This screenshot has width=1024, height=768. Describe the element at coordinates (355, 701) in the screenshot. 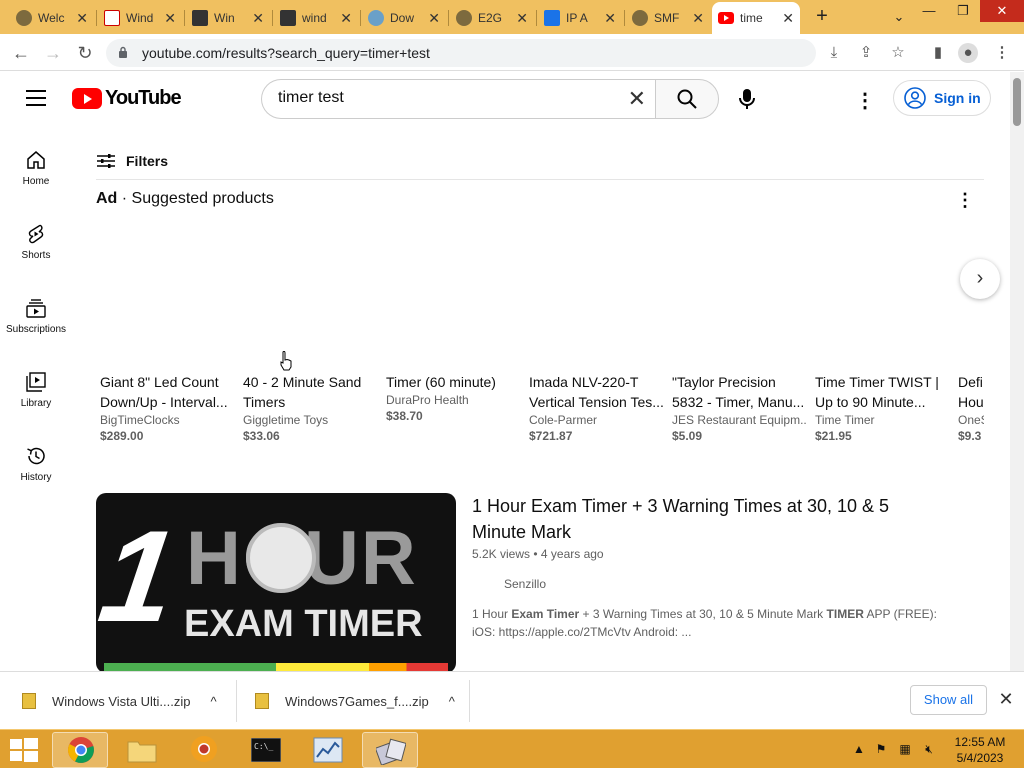

I see `download-item: Windows7Games_f....zip ^` at that location.